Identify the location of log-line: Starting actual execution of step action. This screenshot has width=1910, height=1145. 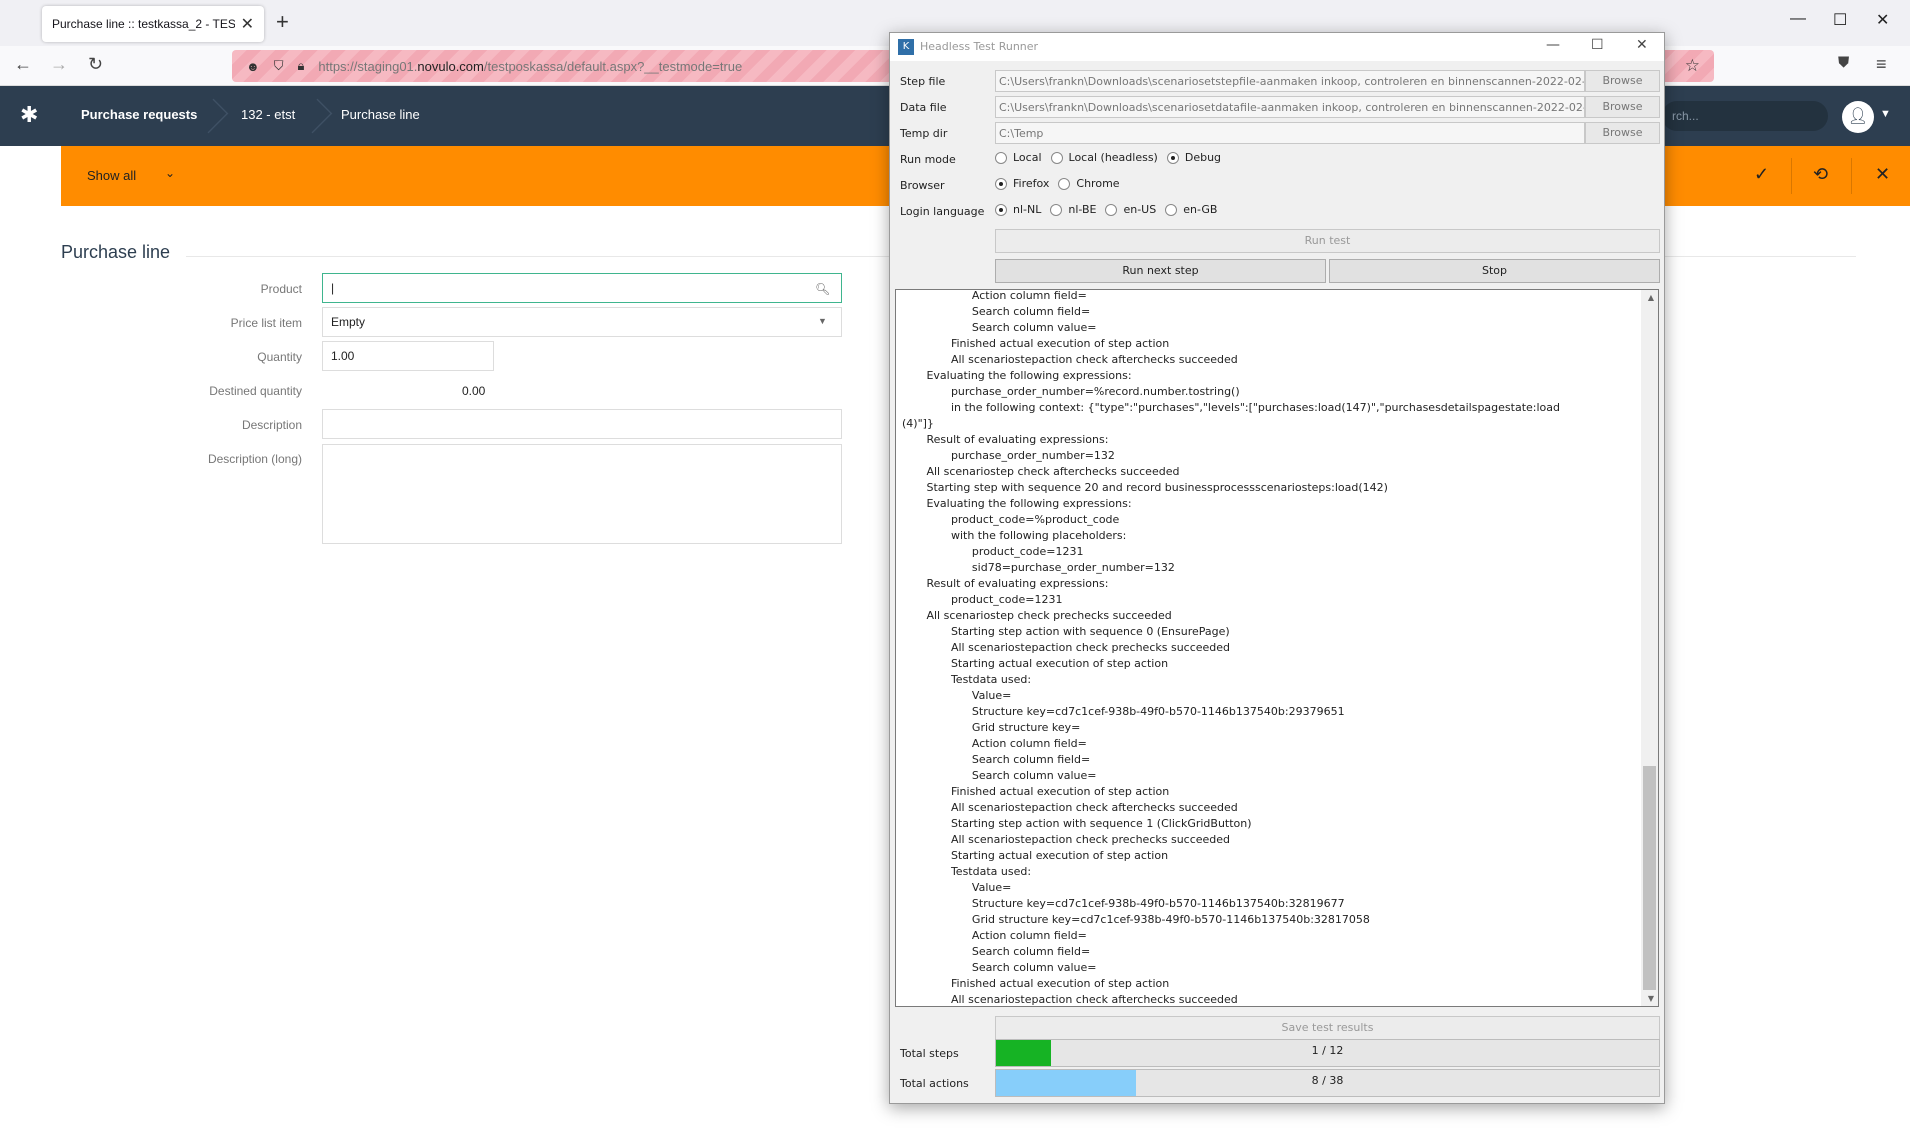
(1035, 855).